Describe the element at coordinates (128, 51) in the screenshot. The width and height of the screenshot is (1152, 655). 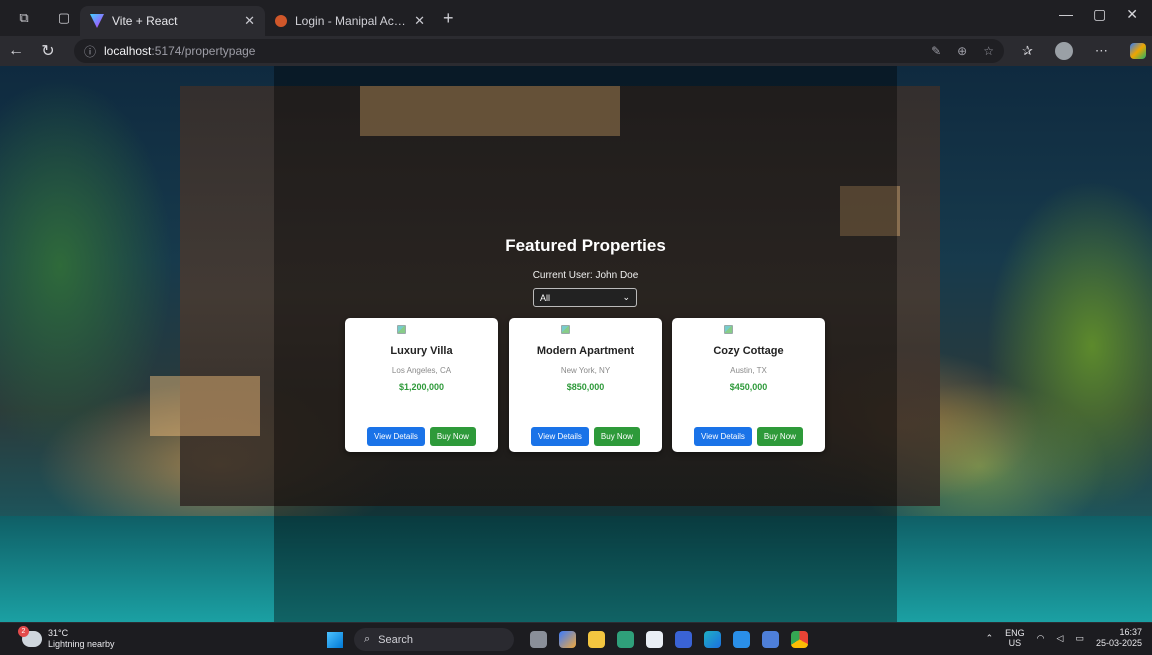
I see `url-host: localhost` at that location.